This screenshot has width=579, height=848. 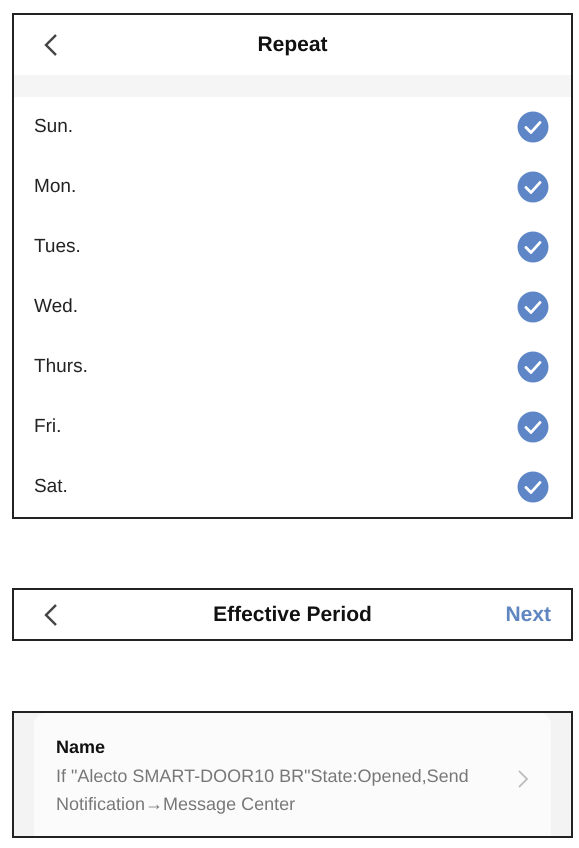 I want to click on next-button: Next, so click(x=528, y=614).